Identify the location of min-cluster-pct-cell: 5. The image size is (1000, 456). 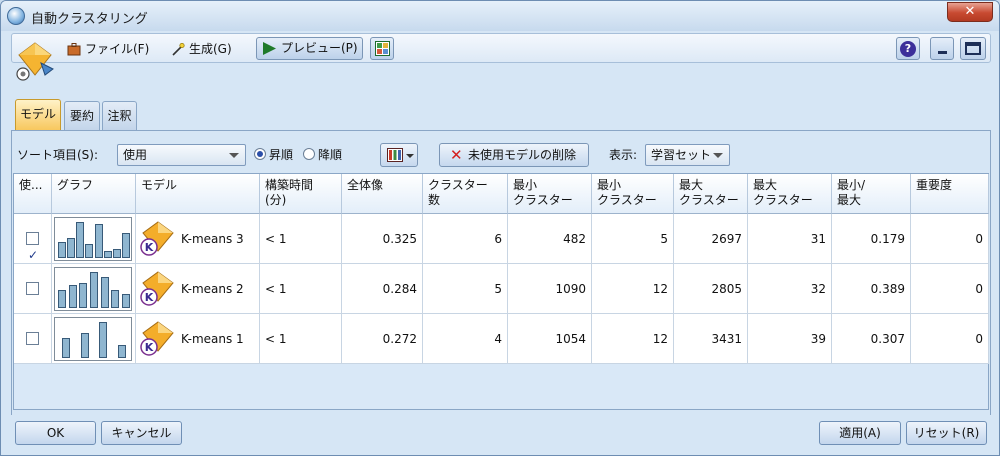
(633, 239).